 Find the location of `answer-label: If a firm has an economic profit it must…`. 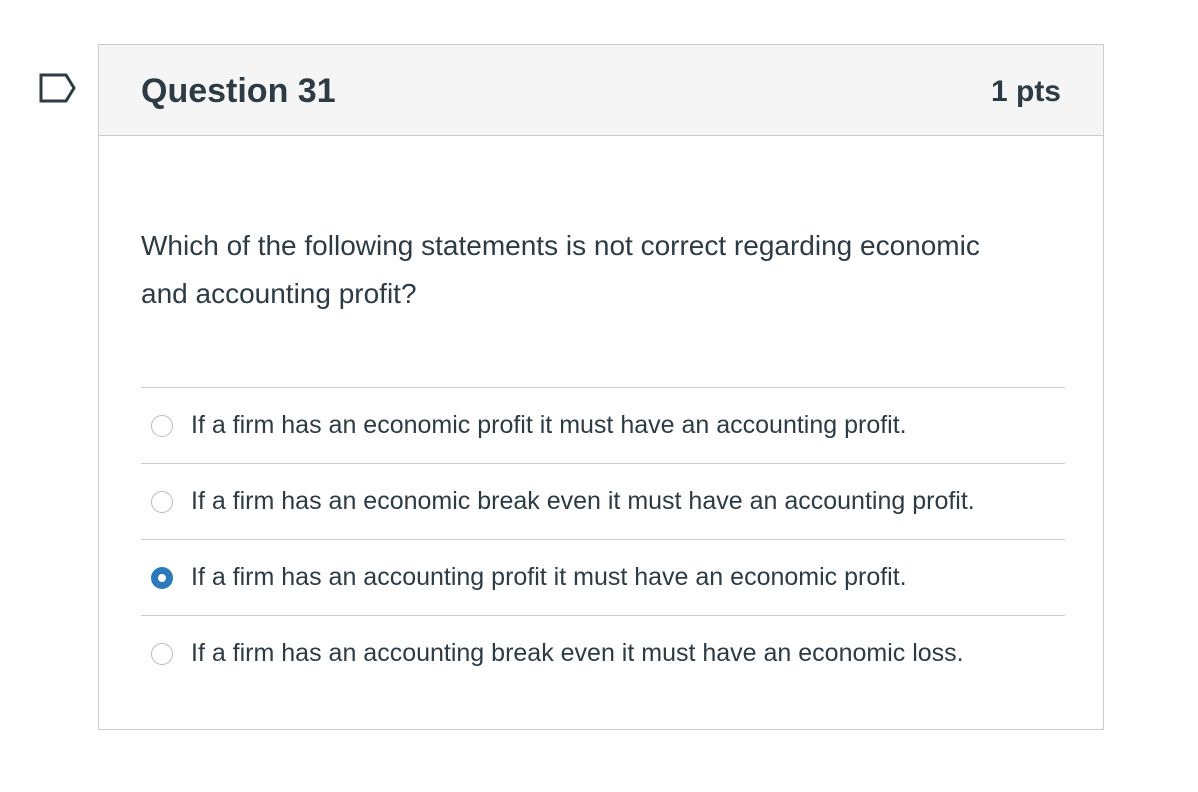

answer-label: If a firm has an economic profit it must… is located at coordinates (549, 425).